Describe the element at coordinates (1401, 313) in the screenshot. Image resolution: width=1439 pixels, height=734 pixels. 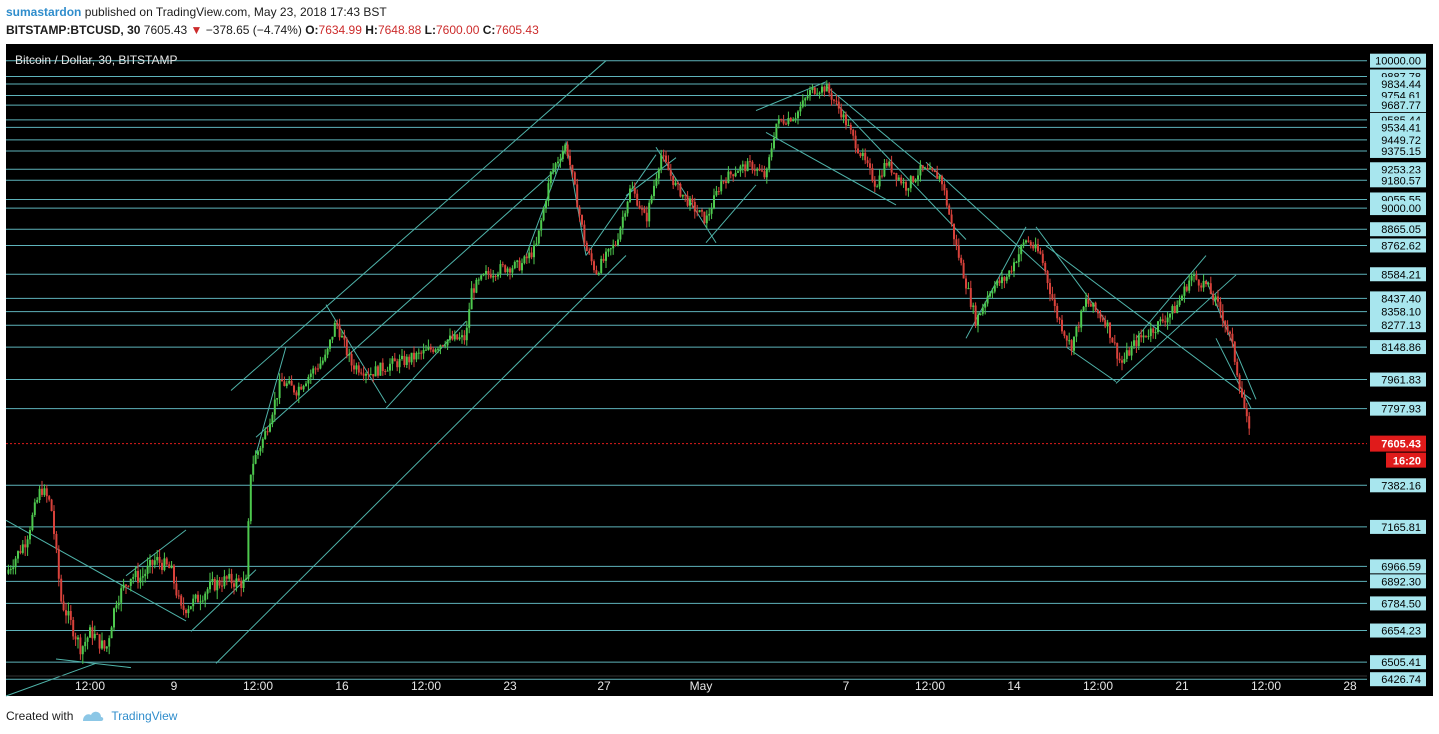
I see `price-level-label: 8358.10` at that location.